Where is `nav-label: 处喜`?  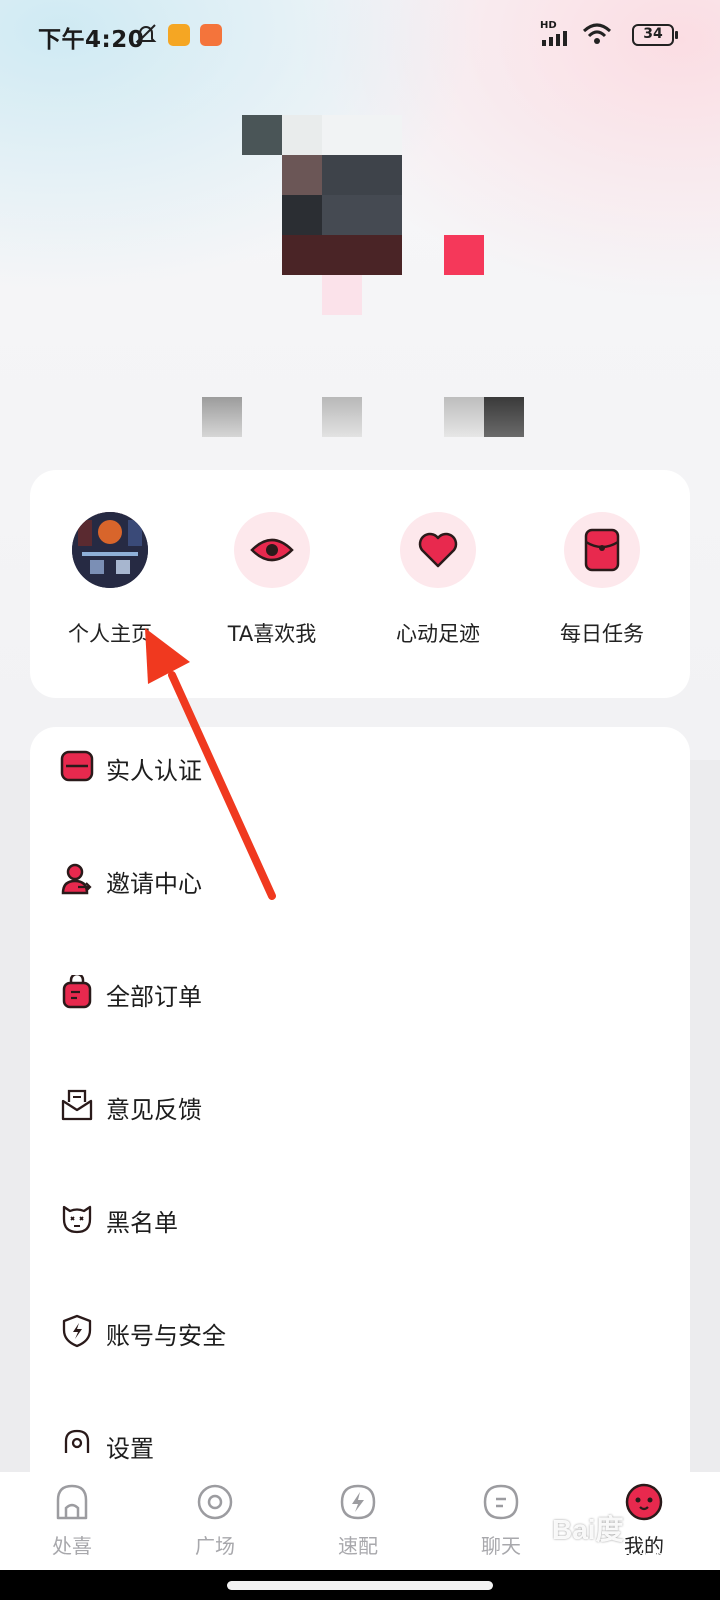 nav-label: 处喜 is located at coordinates (72, 1546).